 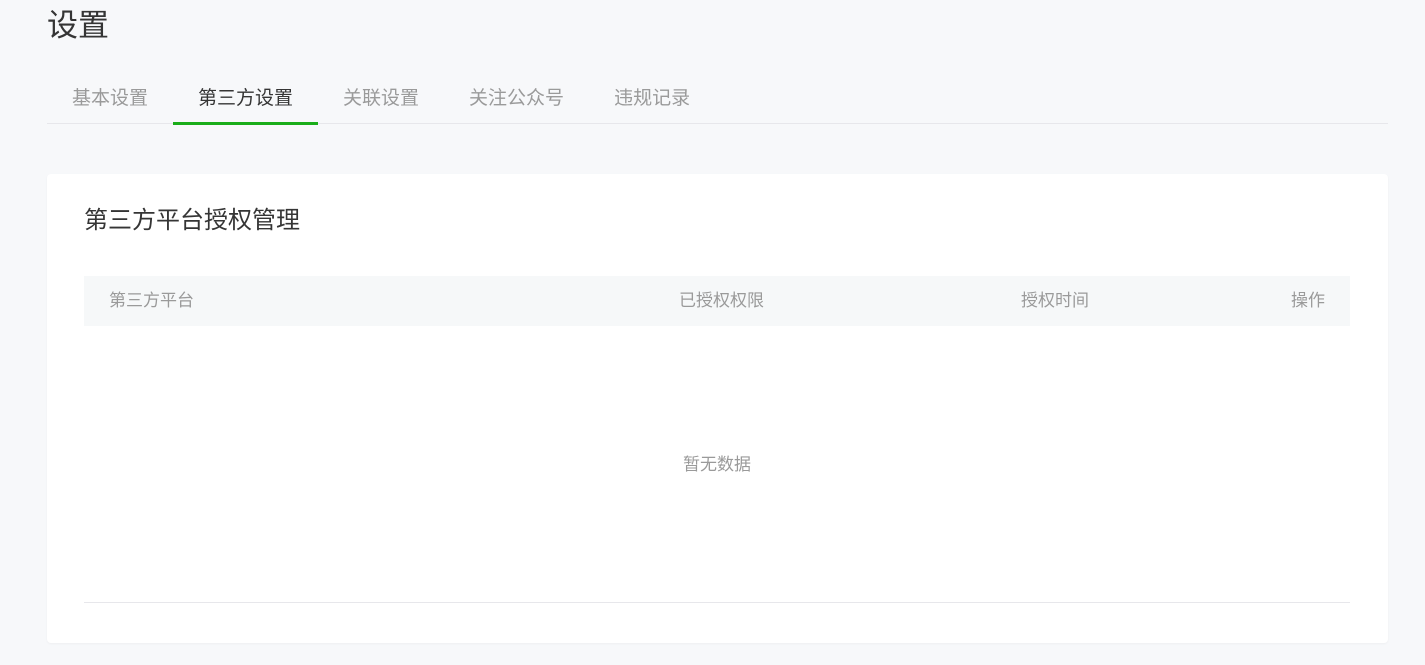 I want to click on table-header: 第三方平台 已授权权限 授权时间 操作, so click(x=717, y=301).